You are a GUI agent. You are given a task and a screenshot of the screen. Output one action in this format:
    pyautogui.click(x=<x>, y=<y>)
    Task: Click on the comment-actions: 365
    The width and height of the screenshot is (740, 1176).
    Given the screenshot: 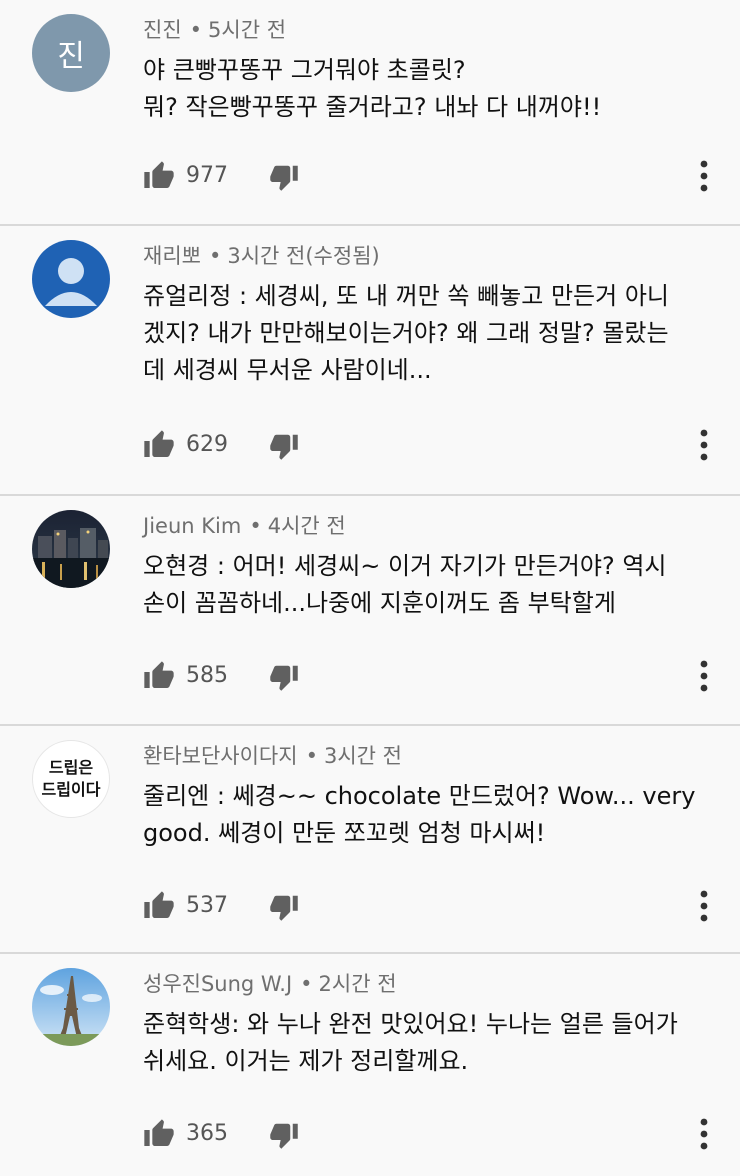 What is the action you would take?
    pyautogui.click(x=433, y=1135)
    